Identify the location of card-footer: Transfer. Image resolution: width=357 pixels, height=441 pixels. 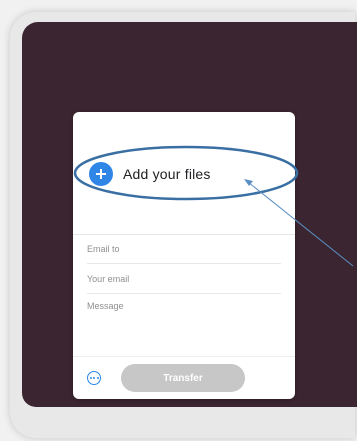
(184, 377).